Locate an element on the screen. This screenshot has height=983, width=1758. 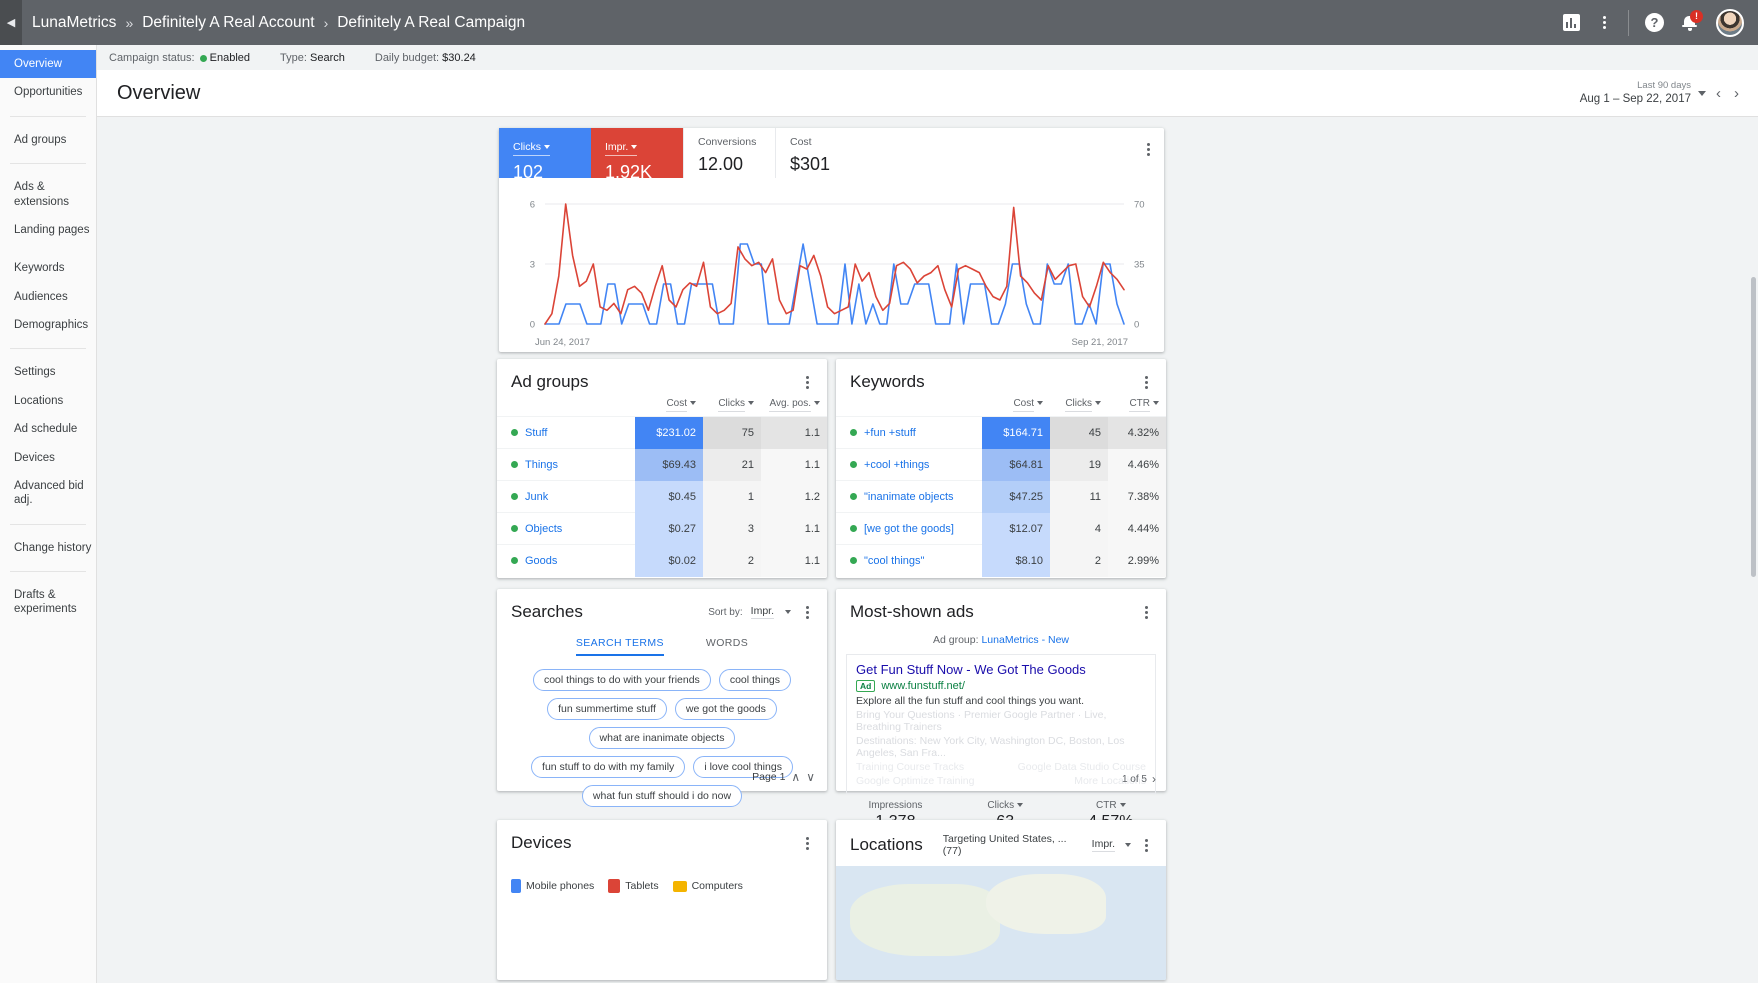
cell-cost: $69.43 is located at coordinates (669, 464).